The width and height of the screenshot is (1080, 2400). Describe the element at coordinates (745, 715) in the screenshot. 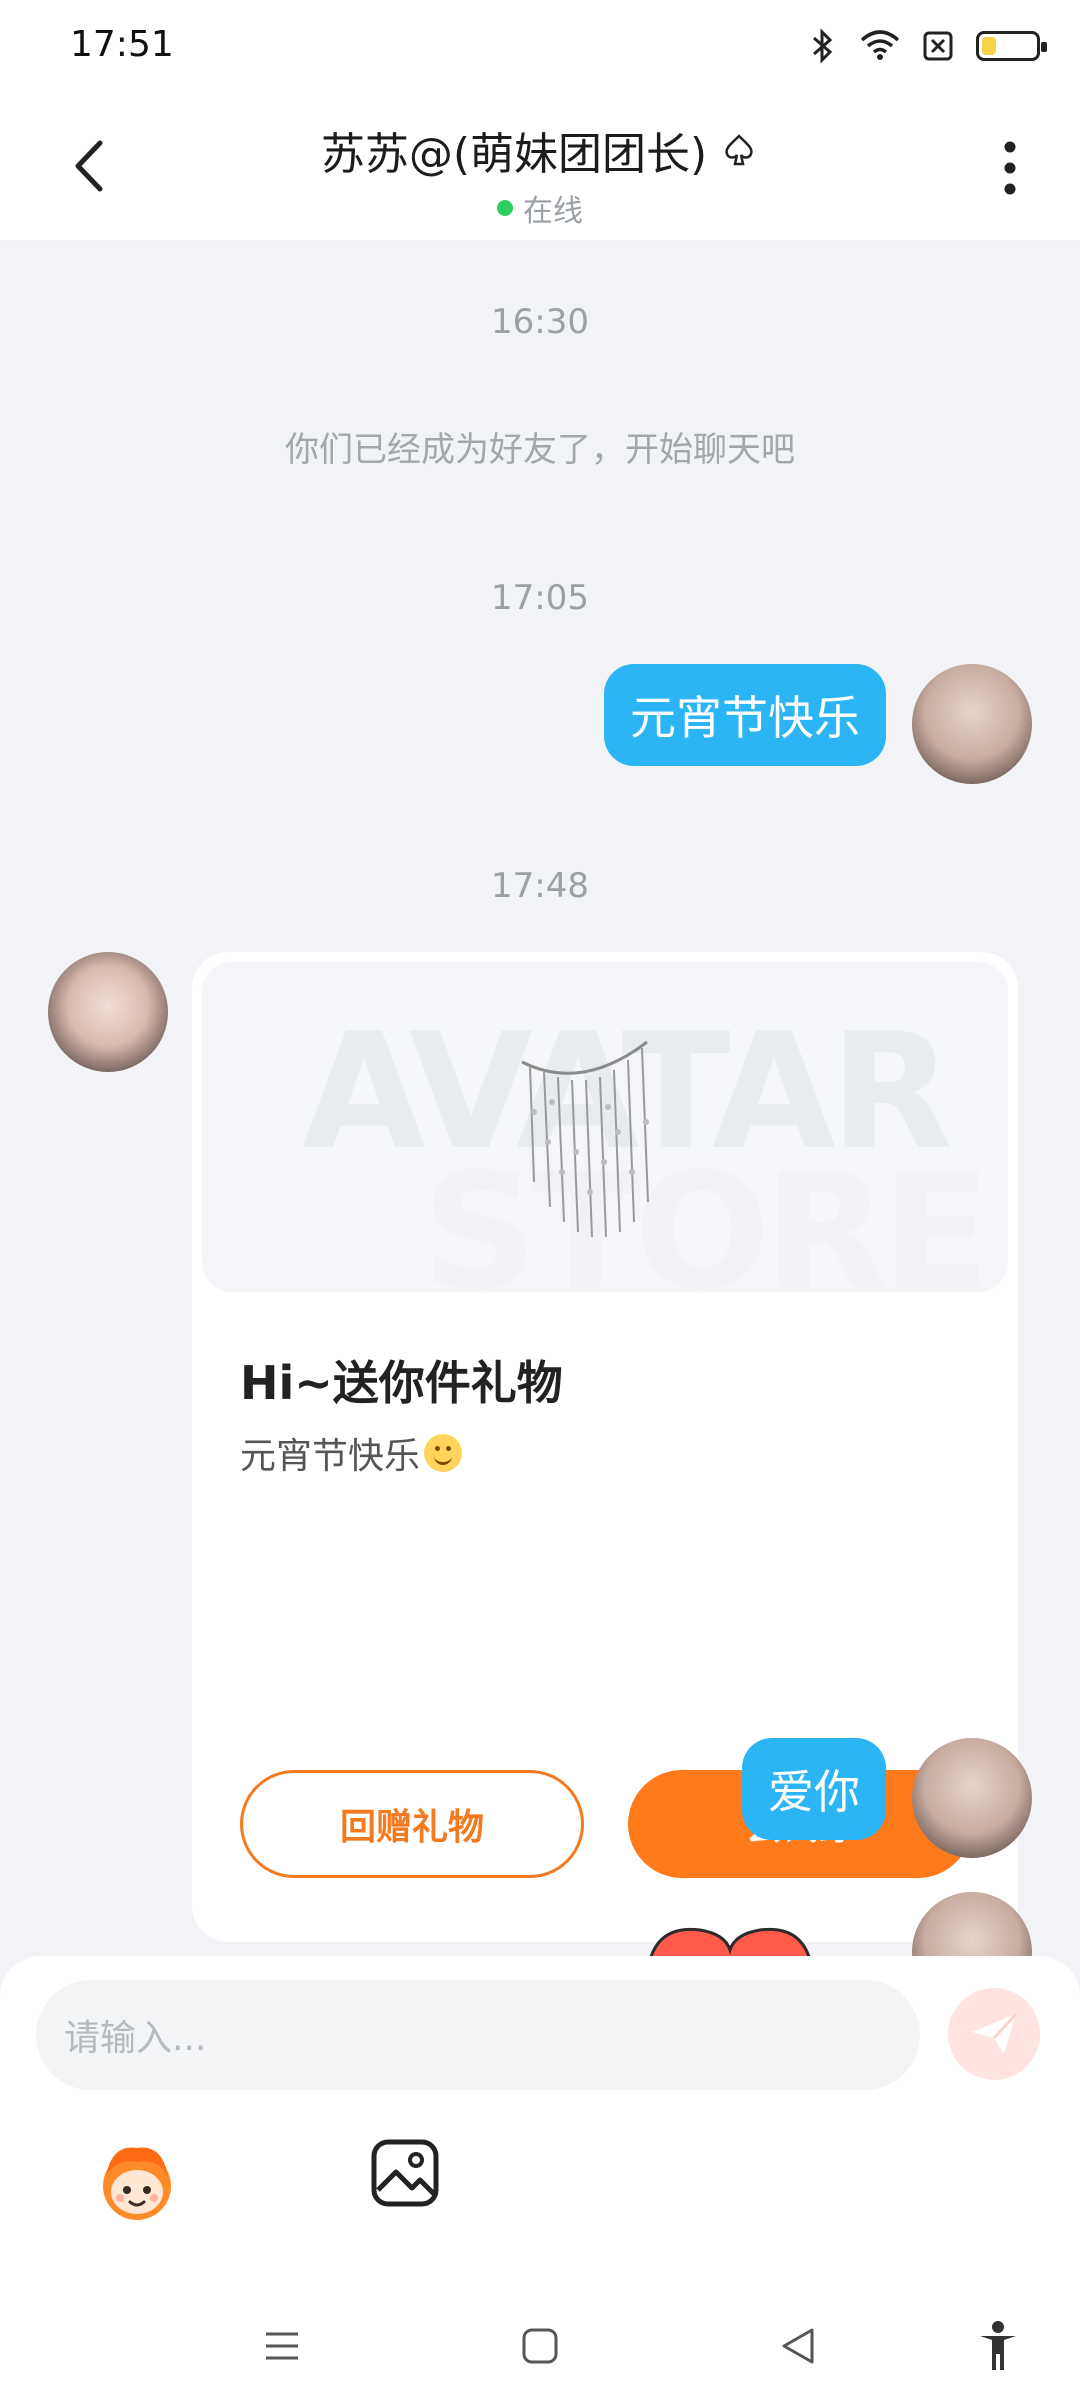

I see `message-bubble-sent: 元宵节快乐` at that location.